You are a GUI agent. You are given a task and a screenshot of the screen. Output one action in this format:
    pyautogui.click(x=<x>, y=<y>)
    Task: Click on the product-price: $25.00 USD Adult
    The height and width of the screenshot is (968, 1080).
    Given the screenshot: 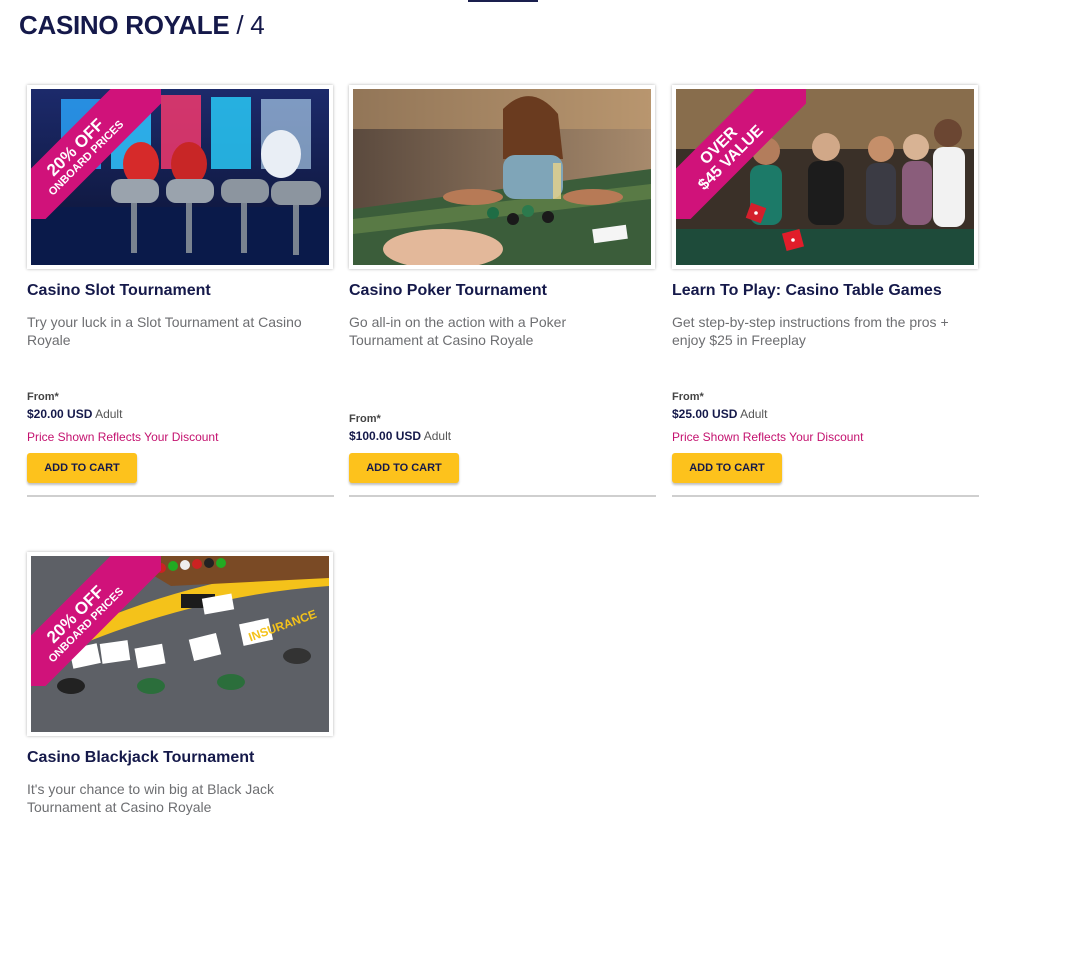 What is the action you would take?
    pyautogui.click(x=720, y=414)
    